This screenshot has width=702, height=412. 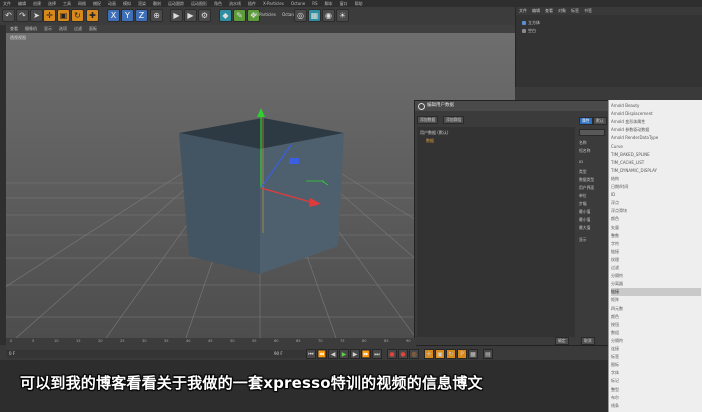 What do you see at coordinates (600, 121) in the screenshot?
I see `tab-default: 默认` at bounding box center [600, 121].